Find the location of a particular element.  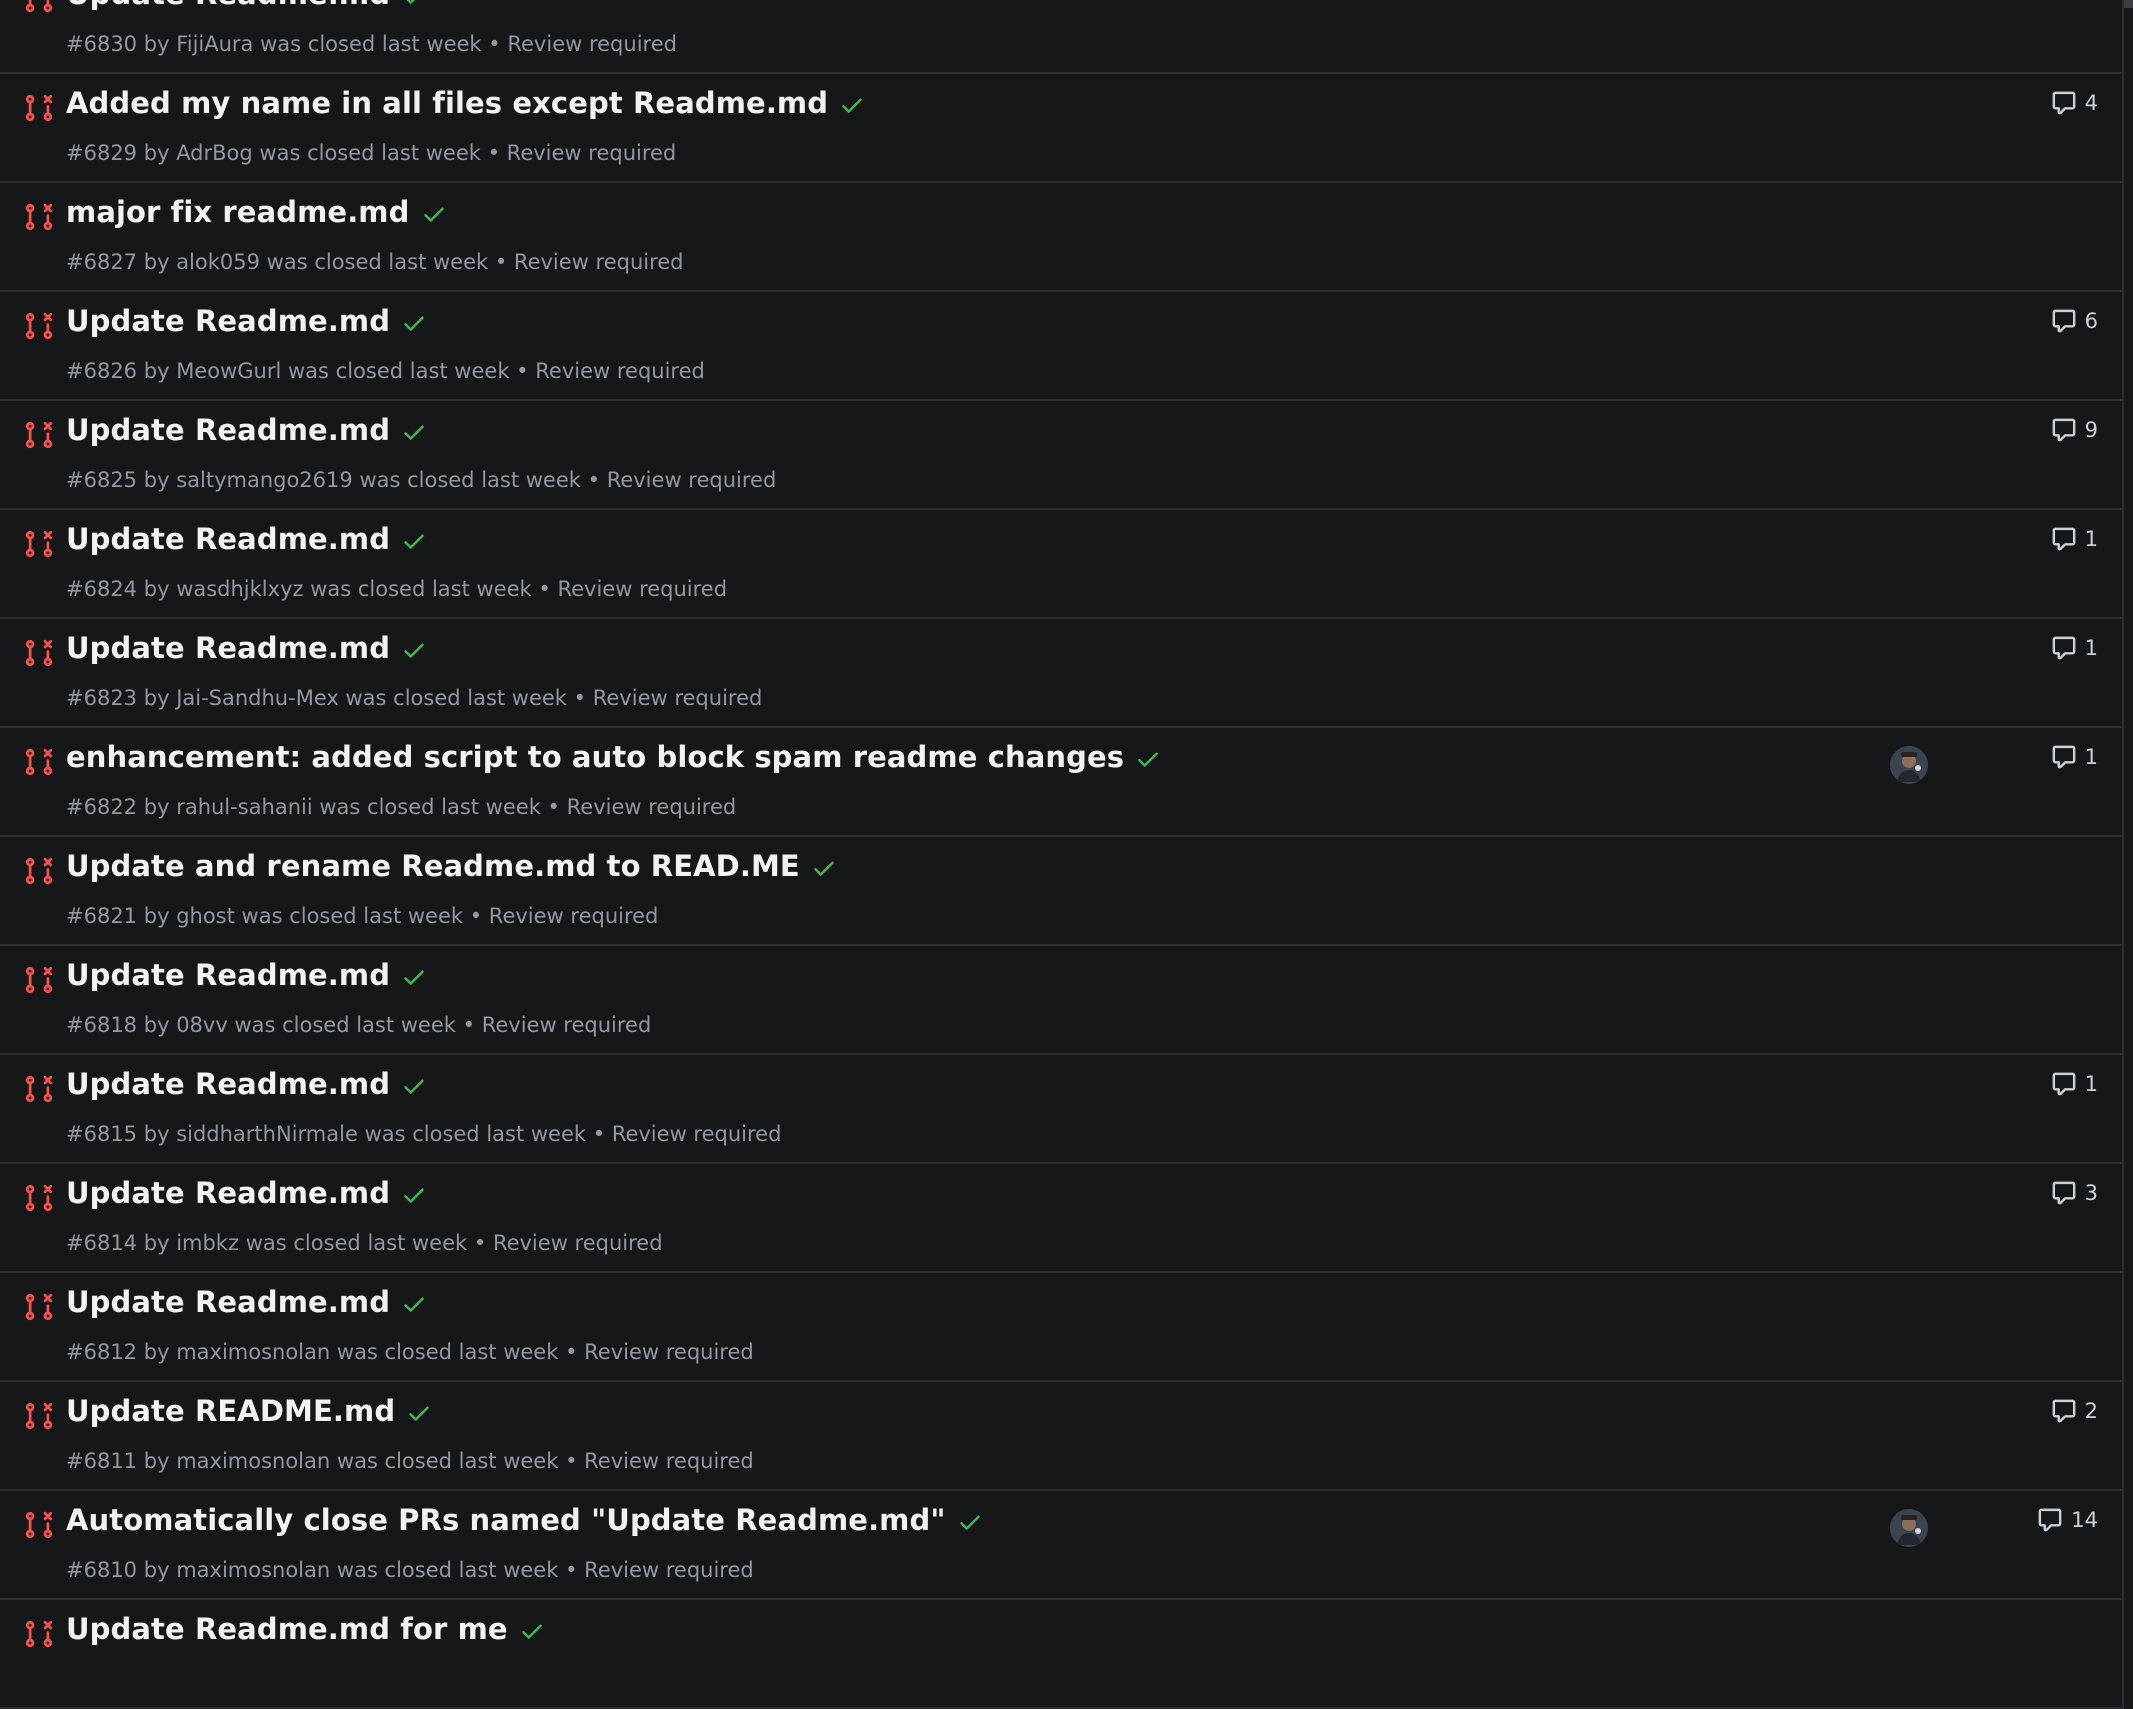

comments-link: 4 is located at coordinates (2074, 103).